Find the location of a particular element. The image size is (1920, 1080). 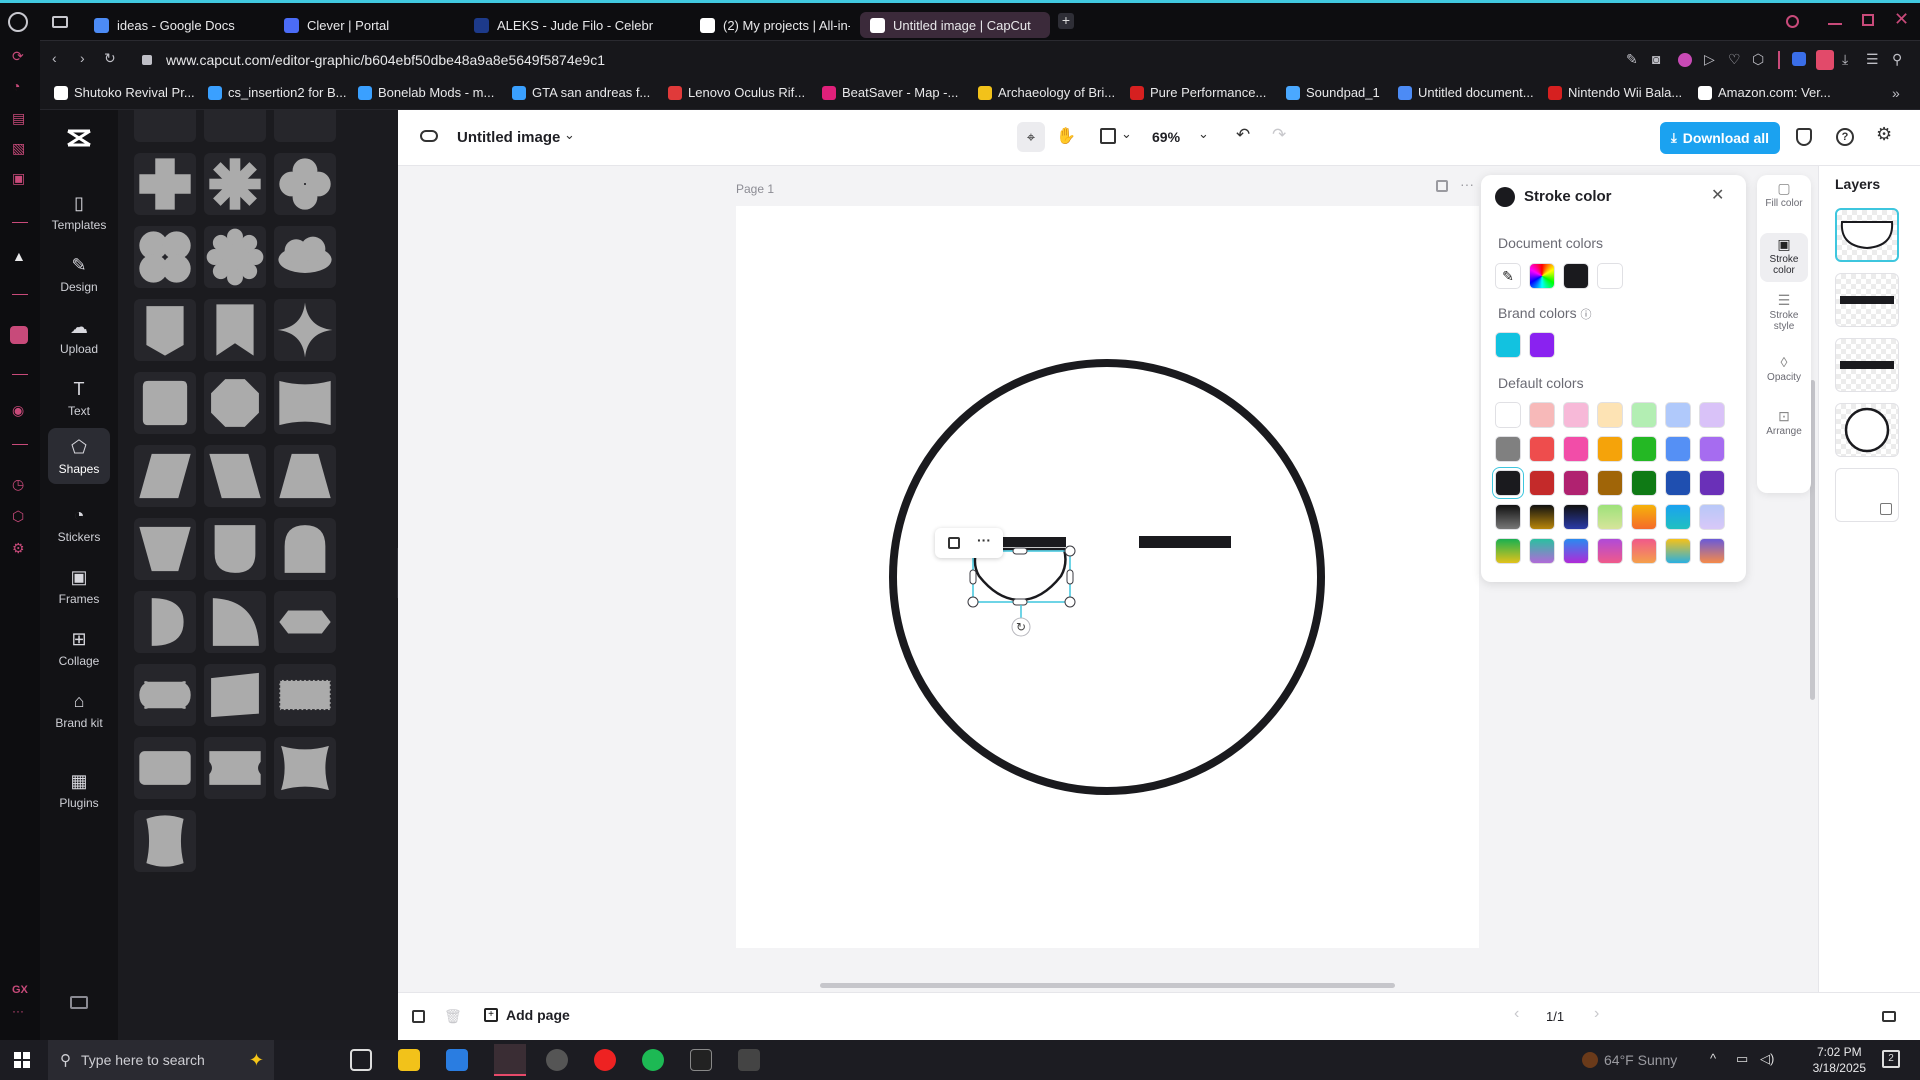

send-icon: ▷ is located at coordinates (1709, 59).